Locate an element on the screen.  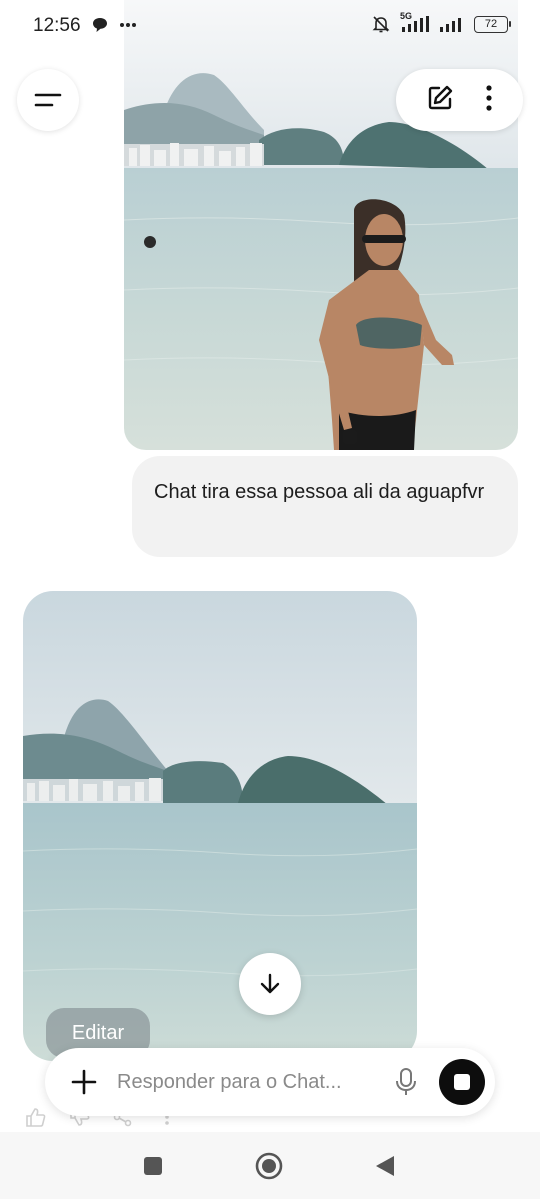
user-message-bubble: Chat tira essa pessoa ali da aguapfvr is located at coordinates (325, 506).